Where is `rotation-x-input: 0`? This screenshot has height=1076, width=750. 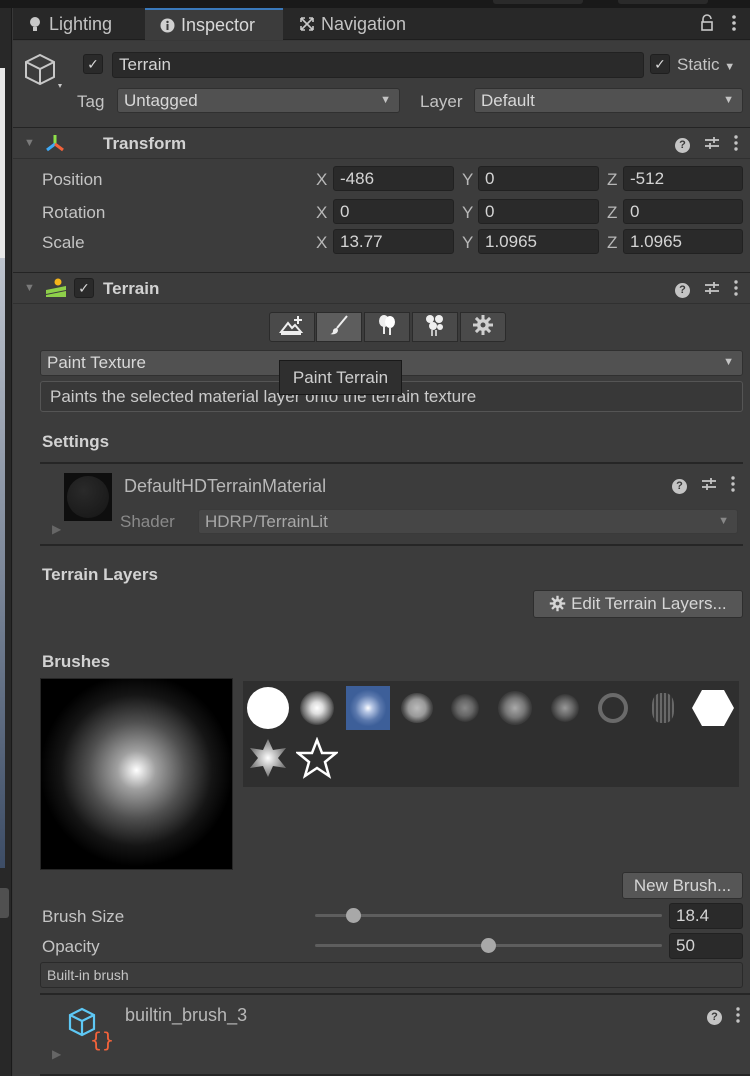 rotation-x-input: 0 is located at coordinates (393, 211).